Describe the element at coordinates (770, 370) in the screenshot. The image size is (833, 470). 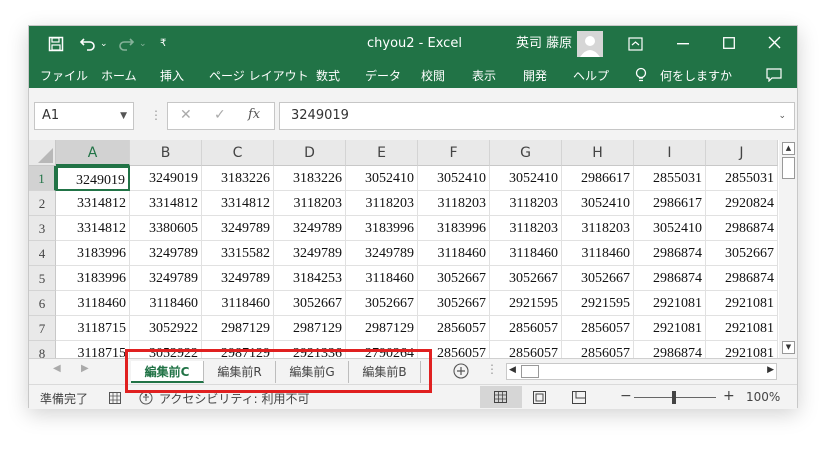
I see `scroll-right-icon: ▶` at that location.